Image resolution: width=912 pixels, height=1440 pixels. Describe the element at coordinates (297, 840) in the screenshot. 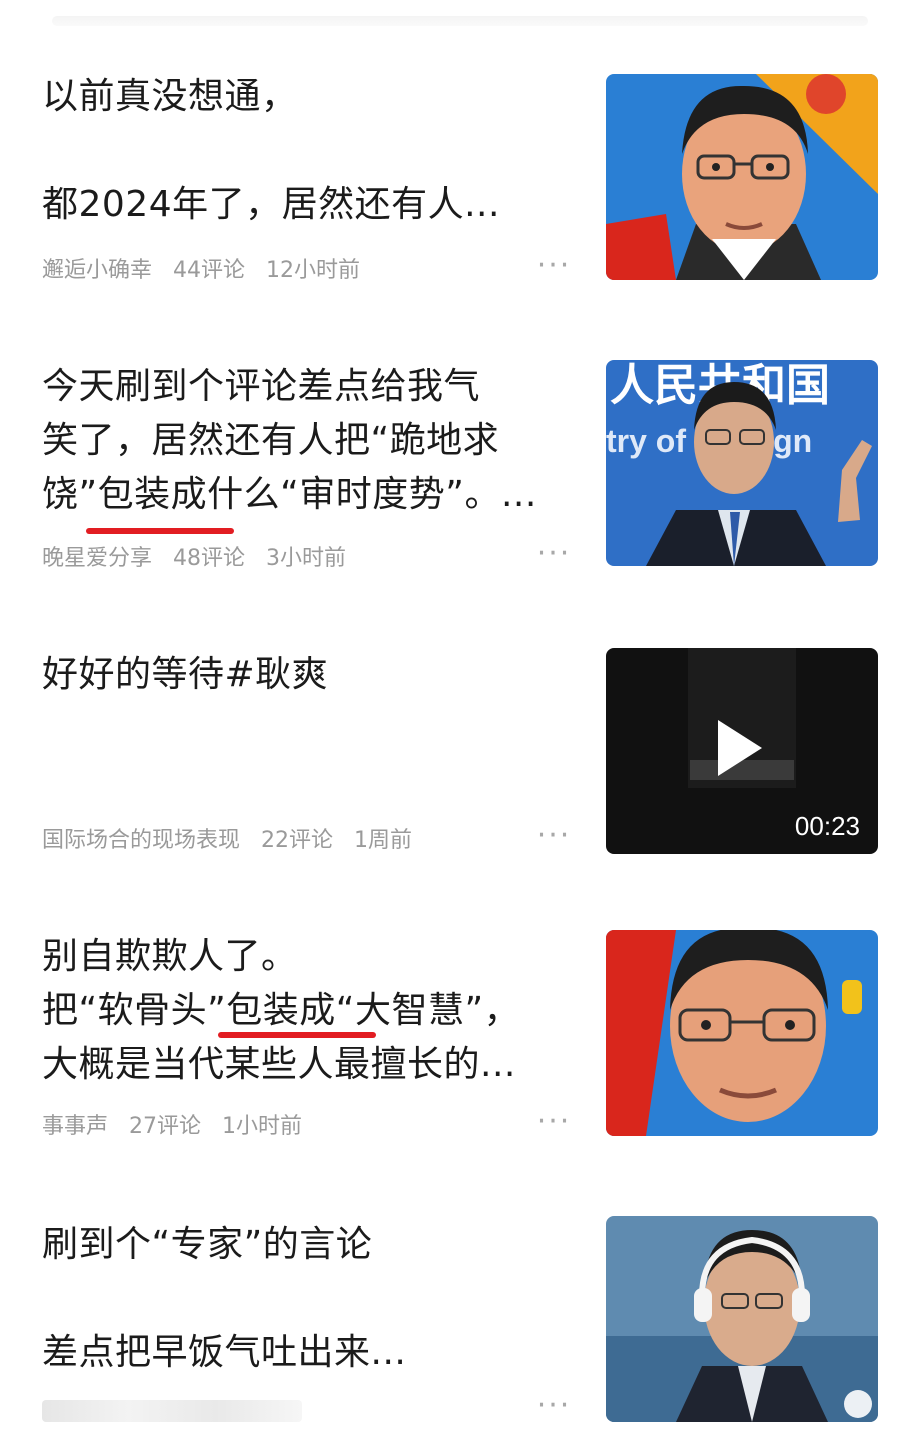

I see `comment-count: 22评论` at that location.